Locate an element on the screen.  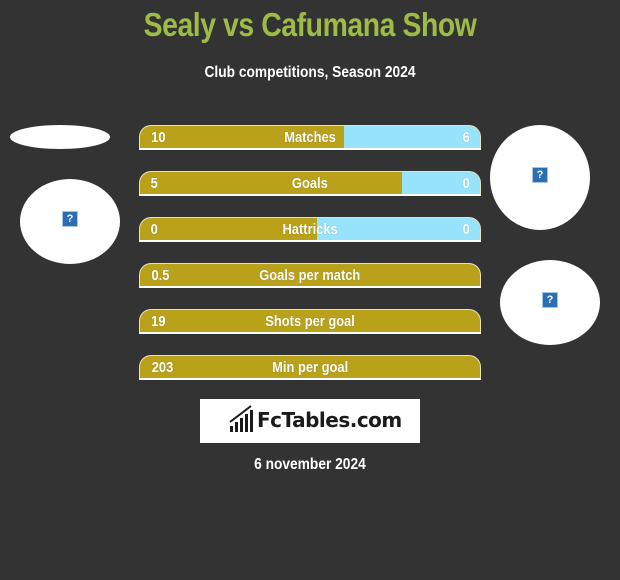
stat-bar-hattricks: Hattricks 0 0 is located at coordinates (310, 229).